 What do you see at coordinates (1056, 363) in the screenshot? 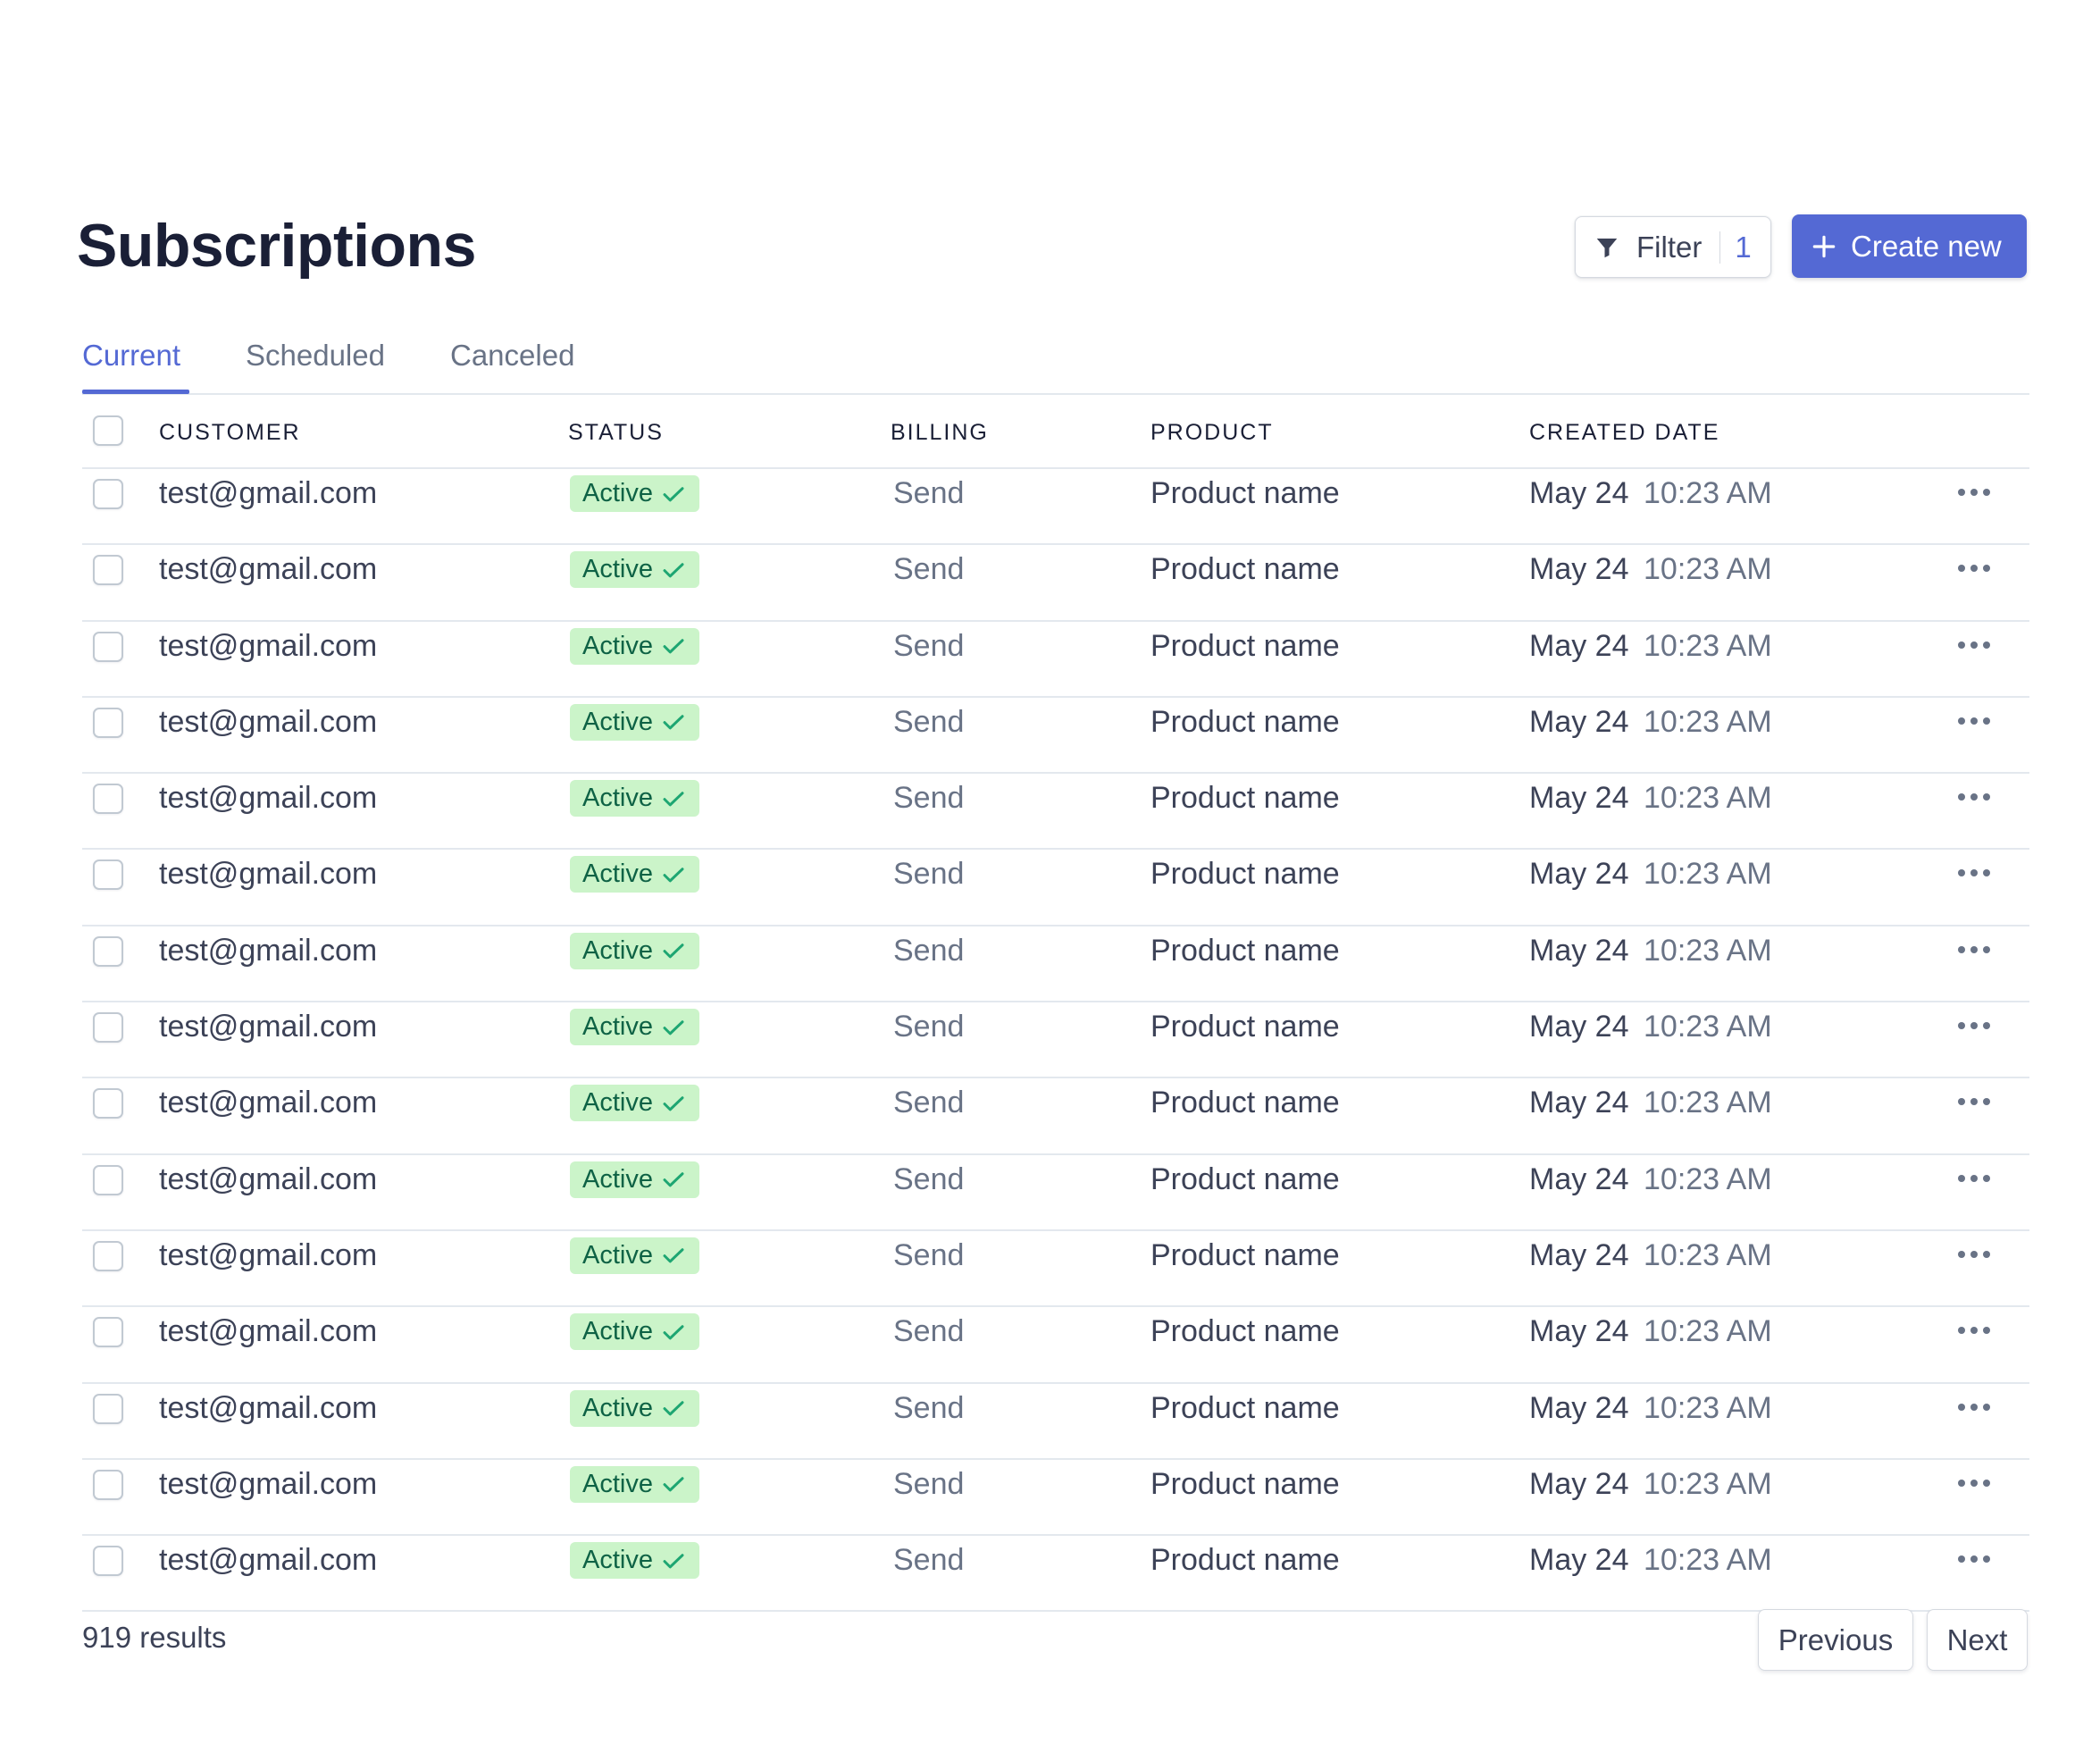
I see `tab-bar: Current Scheduled Canceled` at bounding box center [1056, 363].